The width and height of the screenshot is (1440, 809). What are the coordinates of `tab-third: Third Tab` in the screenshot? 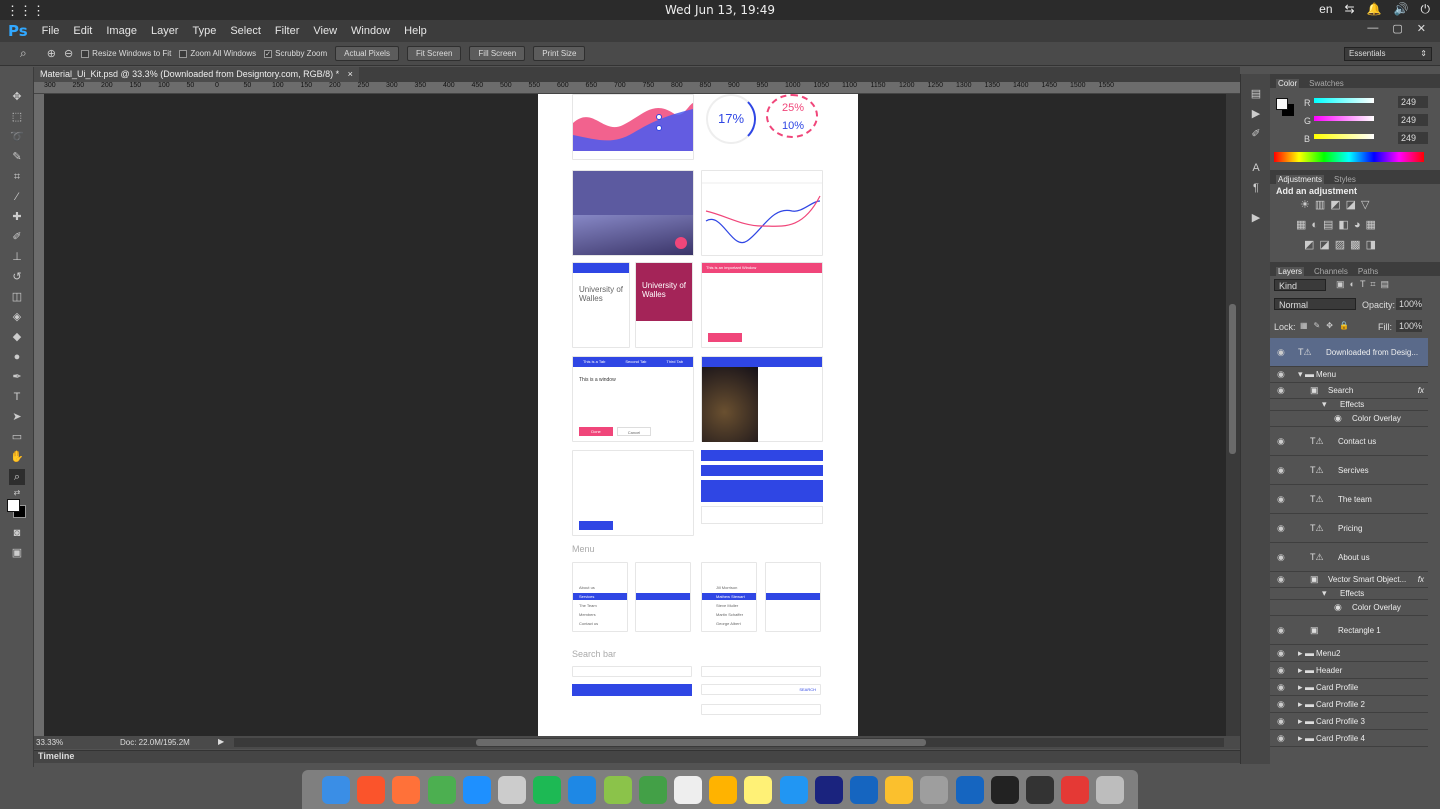 It's located at (674, 362).